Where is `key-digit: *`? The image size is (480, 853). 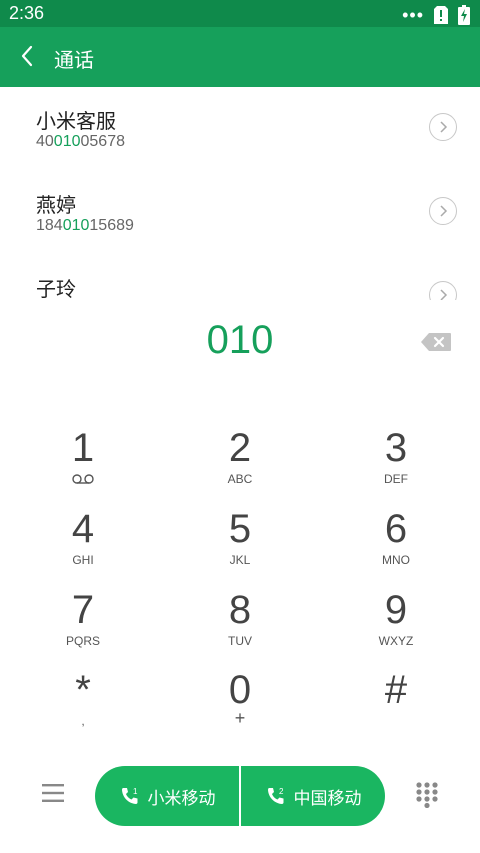 key-digit: * is located at coordinates (83, 690).